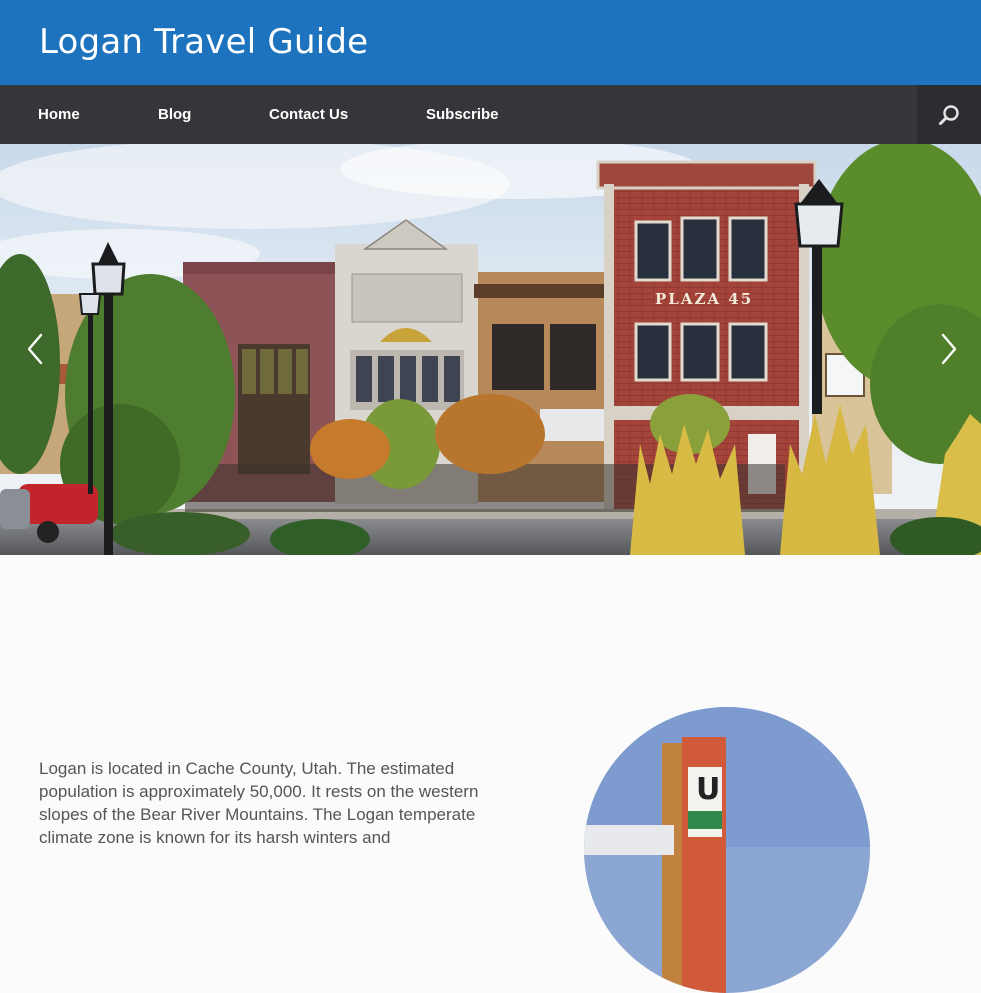  What do you see at coordinates (203, 42) in the screenshot?
I see `site-title: Logan Travel Guide` at bounding box center [203, 42].